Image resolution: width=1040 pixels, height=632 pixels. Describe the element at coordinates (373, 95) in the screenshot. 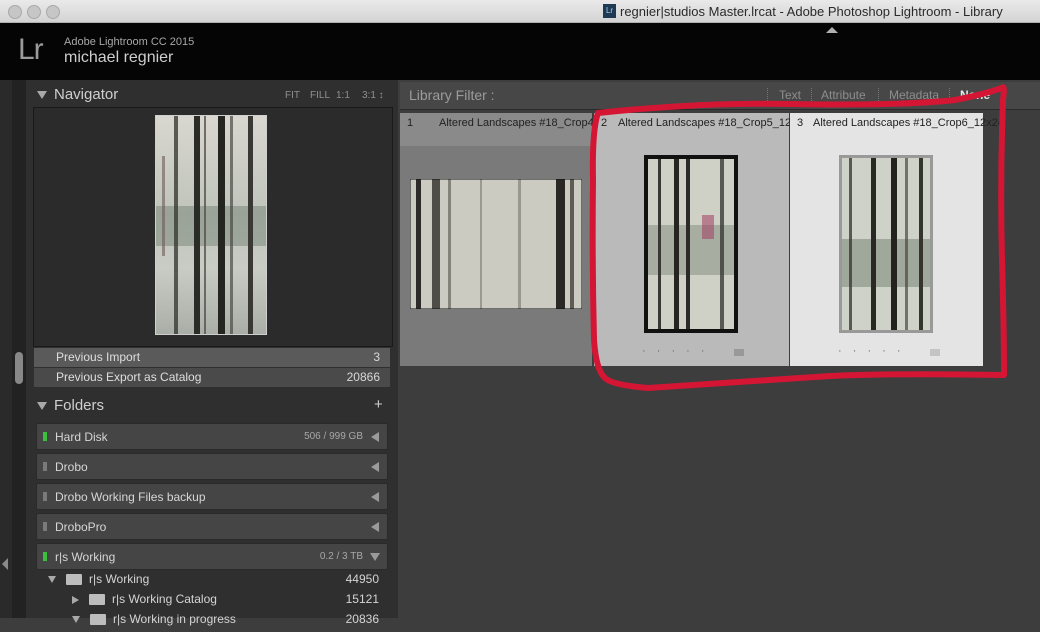

I see `zoom-3to1-button: 3:1 ↕` at that location.